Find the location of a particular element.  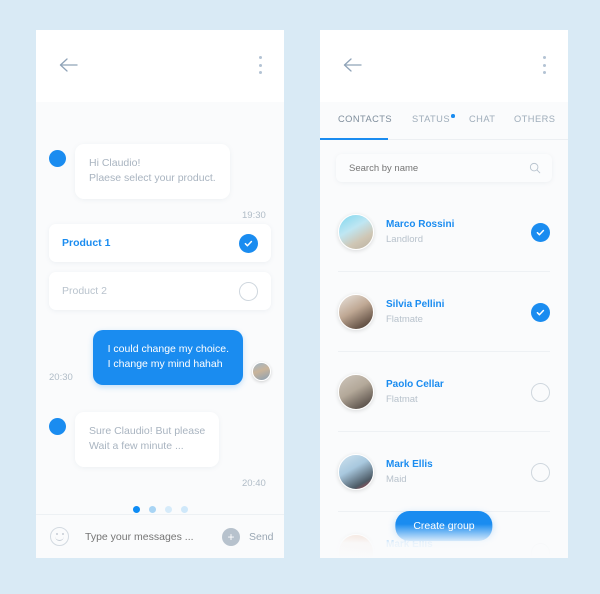

contact-row-paolo-cellar: Paolo Cellar Flatmat is located at coordinates (444, 392).